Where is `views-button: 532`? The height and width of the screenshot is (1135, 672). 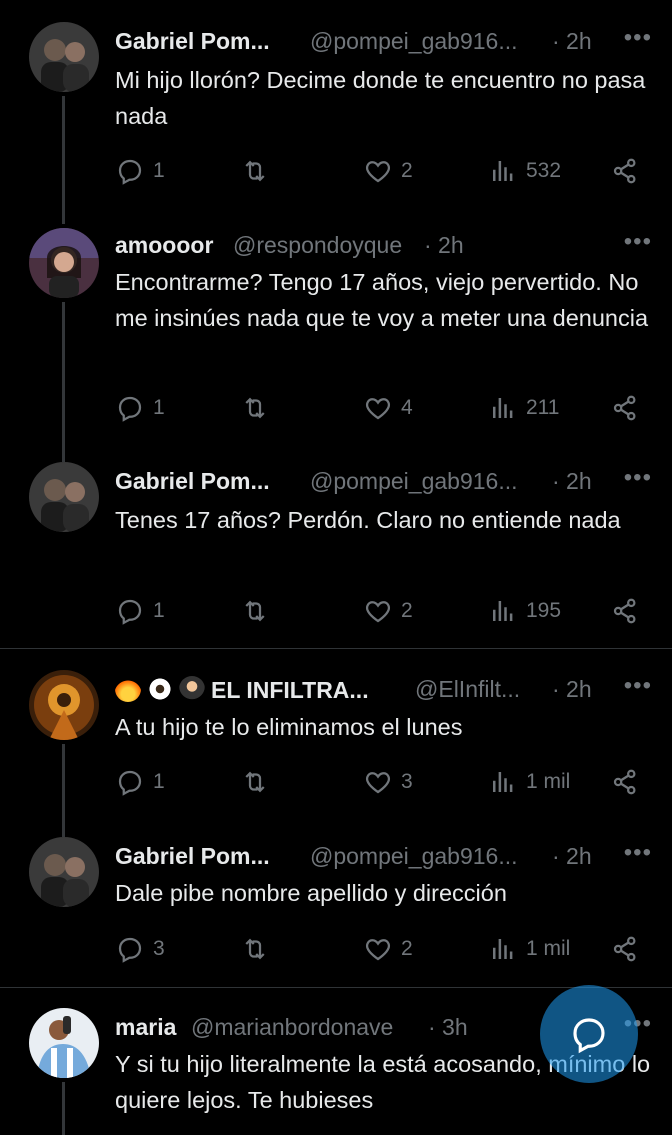
views-button: 532 is located at coordinates (524, 171).